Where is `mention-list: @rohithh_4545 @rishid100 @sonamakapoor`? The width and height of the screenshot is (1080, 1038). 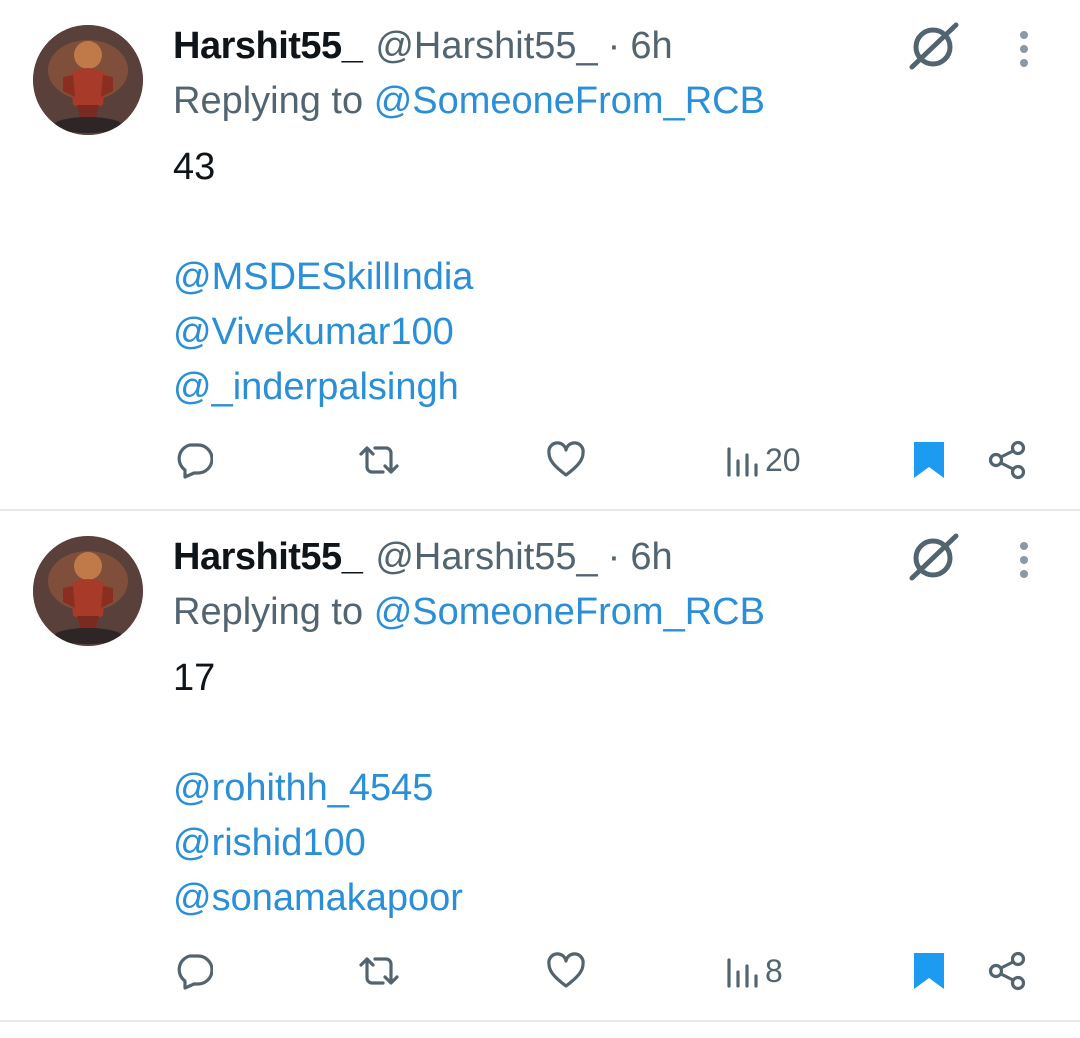
mention-list: @rohithh_4545 @rishid100 @sonamakapoor is located at coordinates (318, 843).